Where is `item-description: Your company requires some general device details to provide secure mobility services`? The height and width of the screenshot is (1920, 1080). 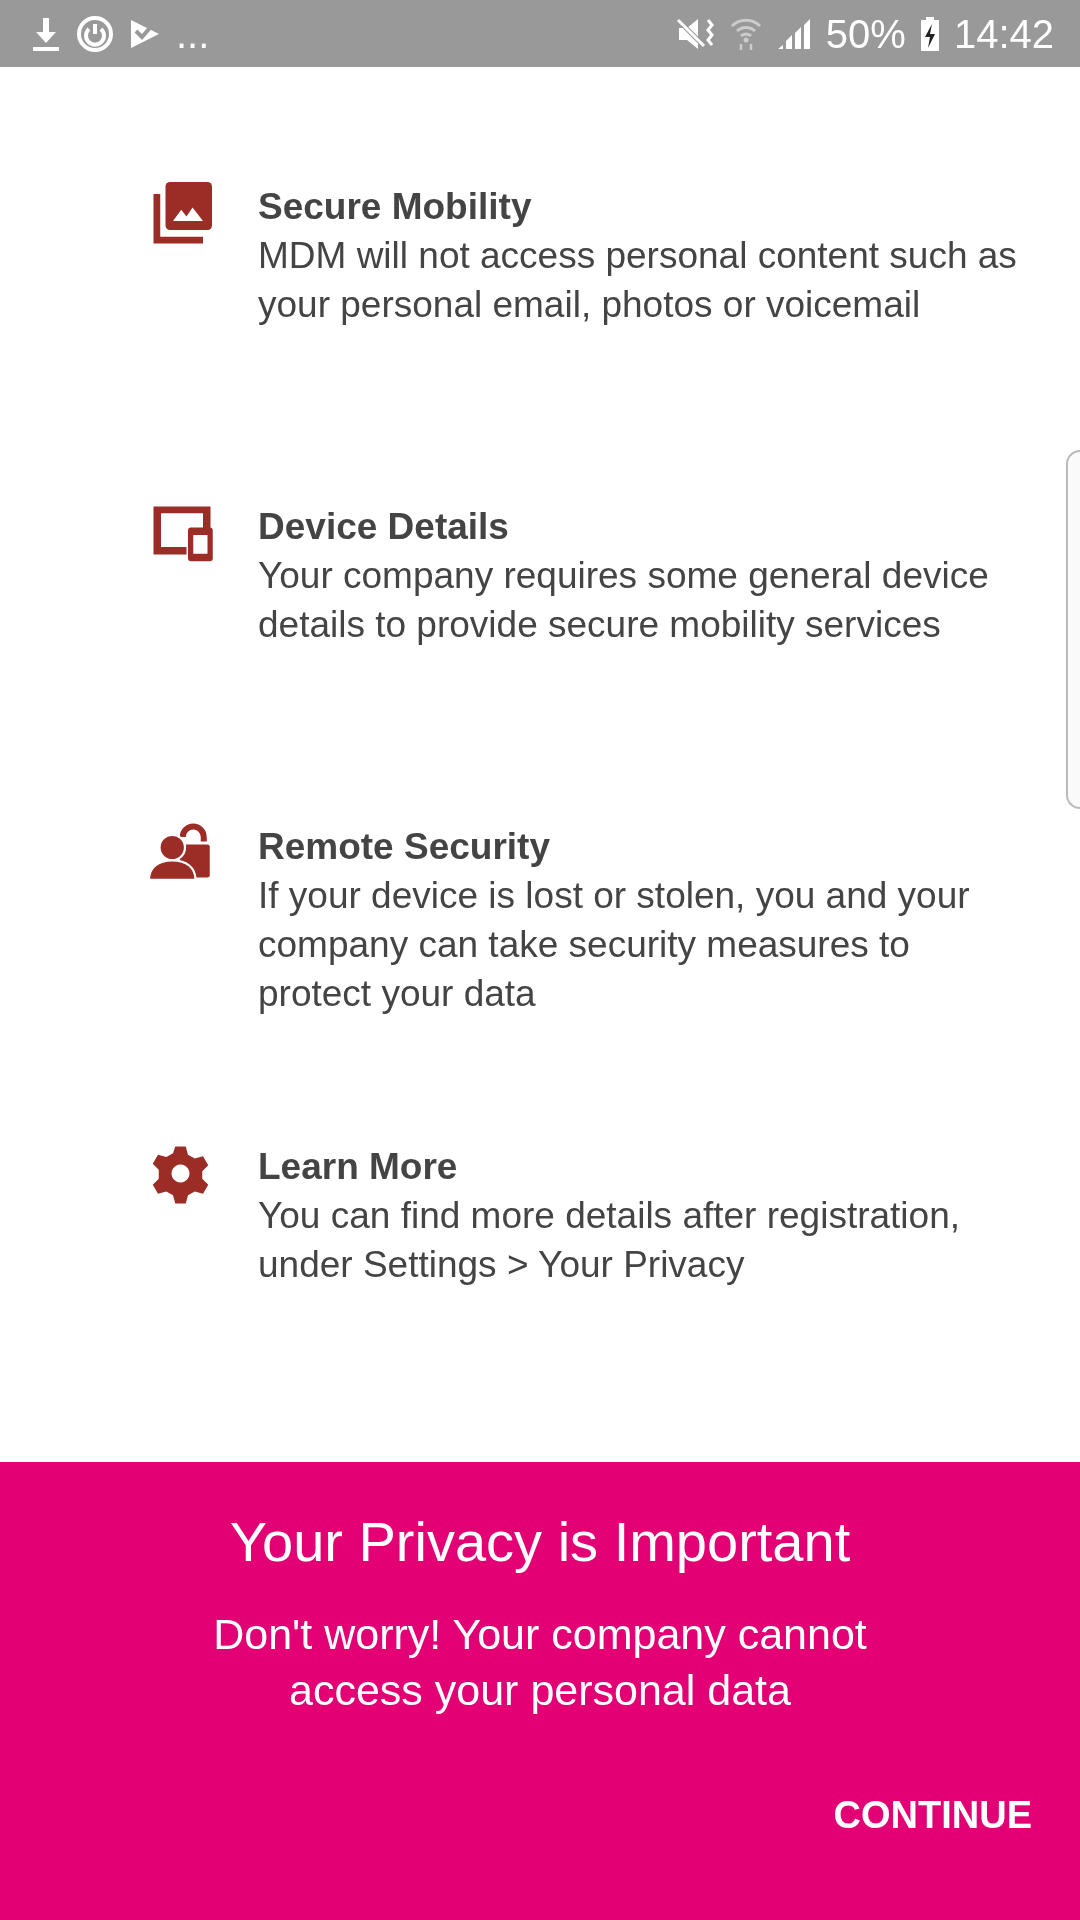
item-description: Your company requires some general device details to provide secure mobility services is located at coordinates (624, 601).